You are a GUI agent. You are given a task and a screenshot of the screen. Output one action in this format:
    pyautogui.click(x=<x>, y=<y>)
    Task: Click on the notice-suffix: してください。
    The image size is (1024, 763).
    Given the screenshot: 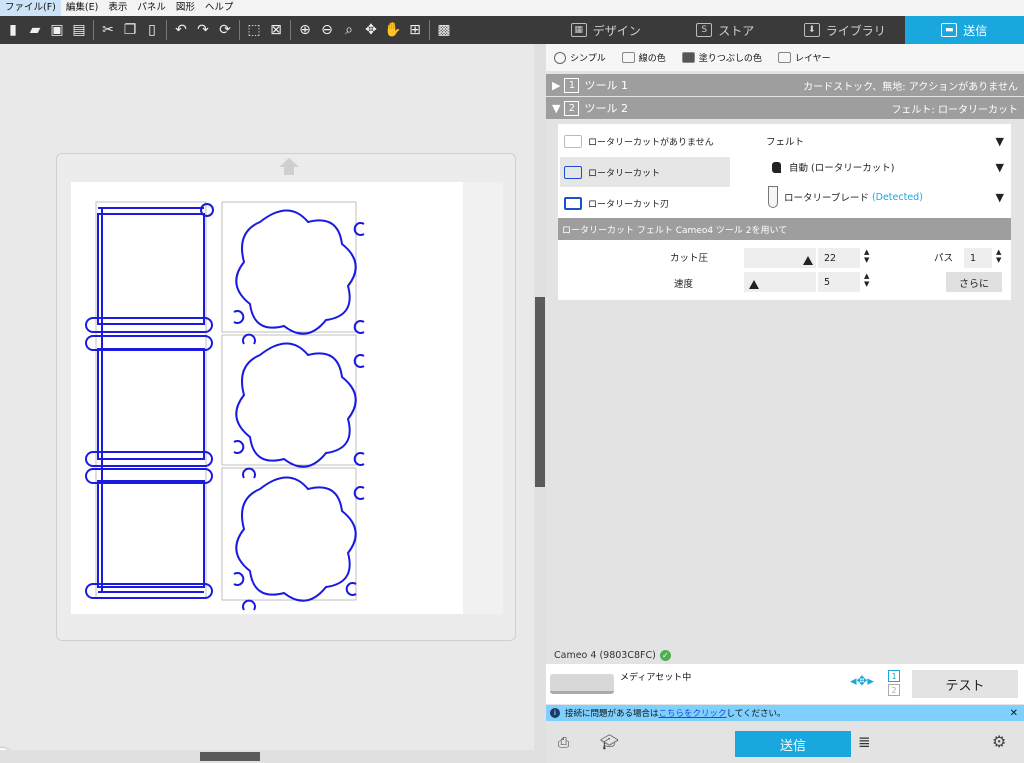 What is the action you would take?
    pyautogui.click(x=756, y=714)
    